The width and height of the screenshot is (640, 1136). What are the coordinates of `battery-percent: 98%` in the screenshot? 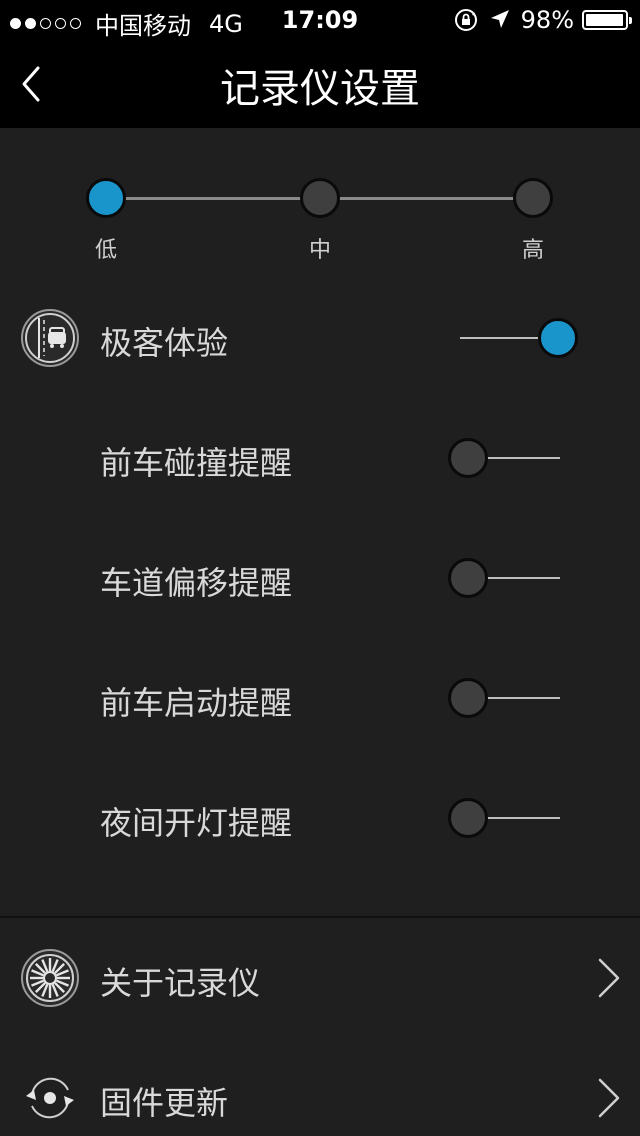 It's located at (547, 20).